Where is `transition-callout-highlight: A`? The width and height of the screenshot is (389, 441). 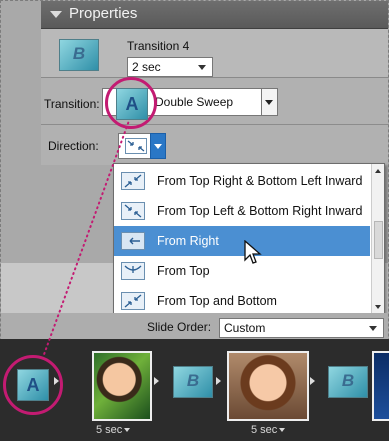
transition-callout-highlight: A is located at coordinates (131, 103).